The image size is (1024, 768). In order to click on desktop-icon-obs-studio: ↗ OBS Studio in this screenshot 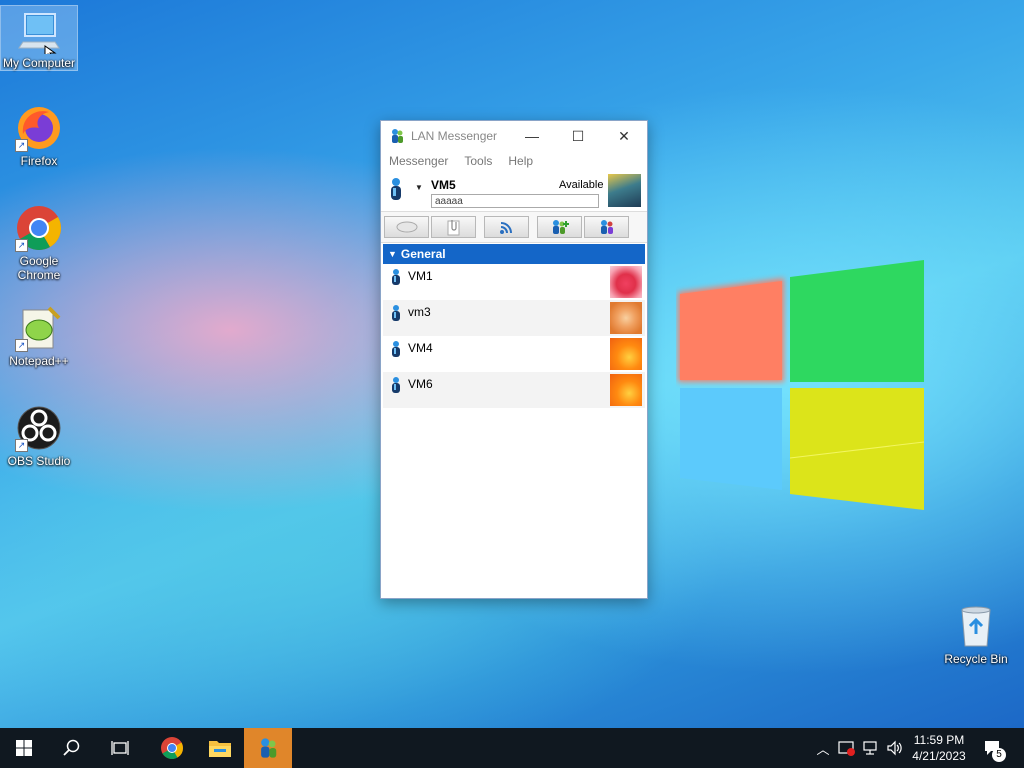, I will do `click(39, 436)`.